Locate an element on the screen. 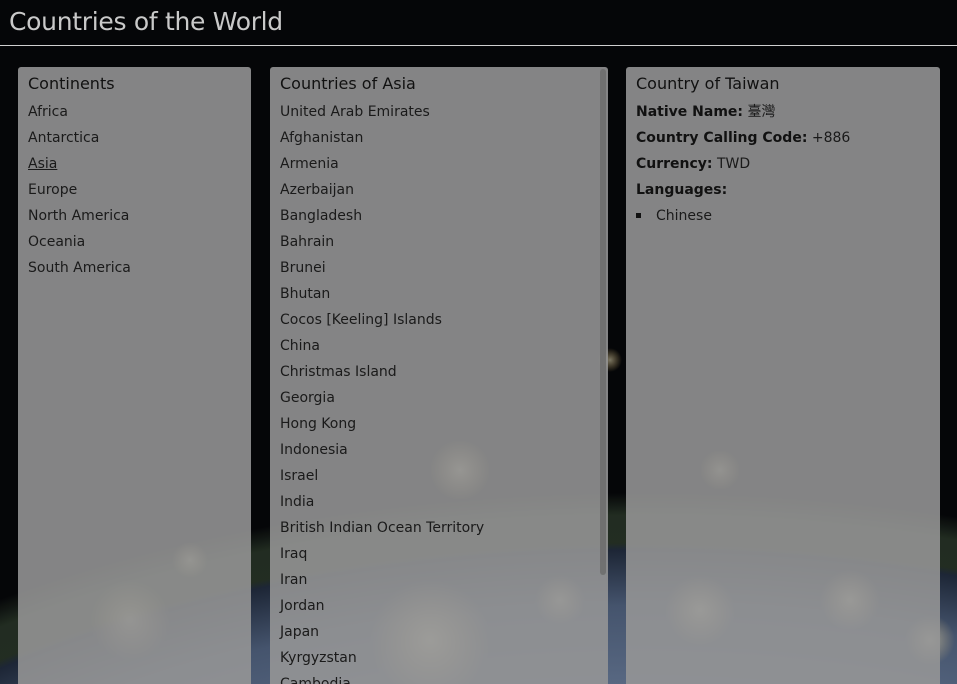 The height and width of the screenshot is (684, 957). continents-heading: Continents is located at coordinates (71, 83).